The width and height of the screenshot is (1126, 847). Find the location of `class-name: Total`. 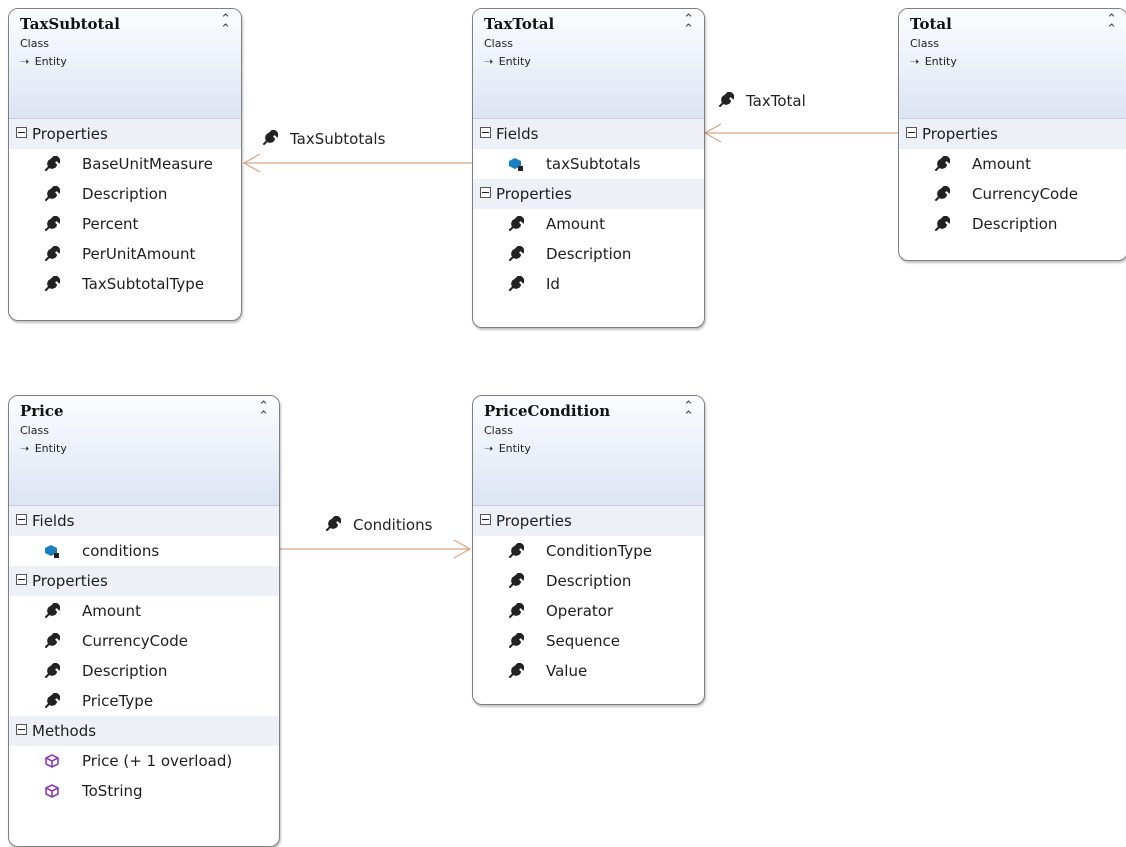

class-name: Total is located at coordinates (931, 24).